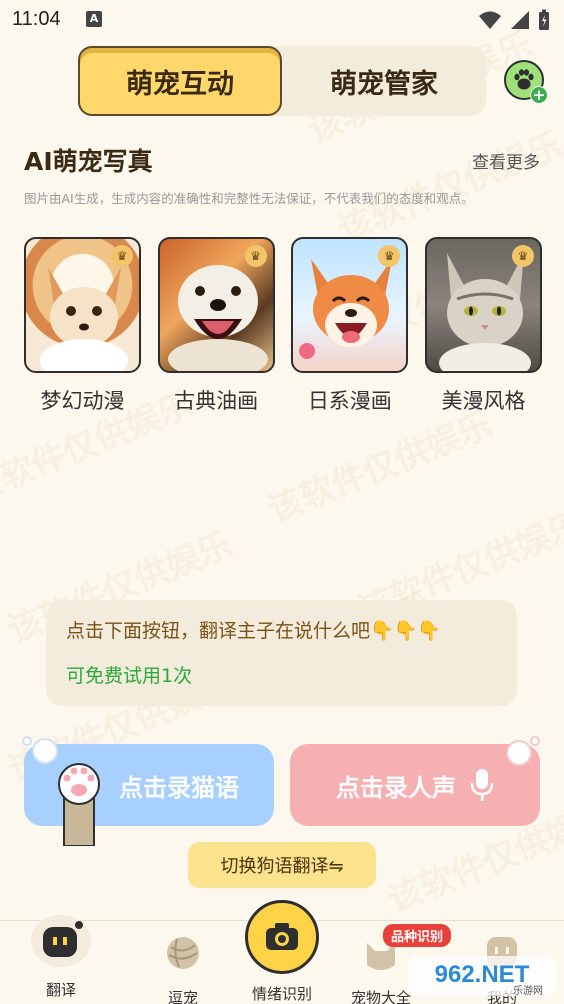 This screenshot has width=564, height=1004. What do you see at coordinates (88, 161) in the screenshot?
I see `section-title: AI萌宠写真` at bounding box center [88, 161].